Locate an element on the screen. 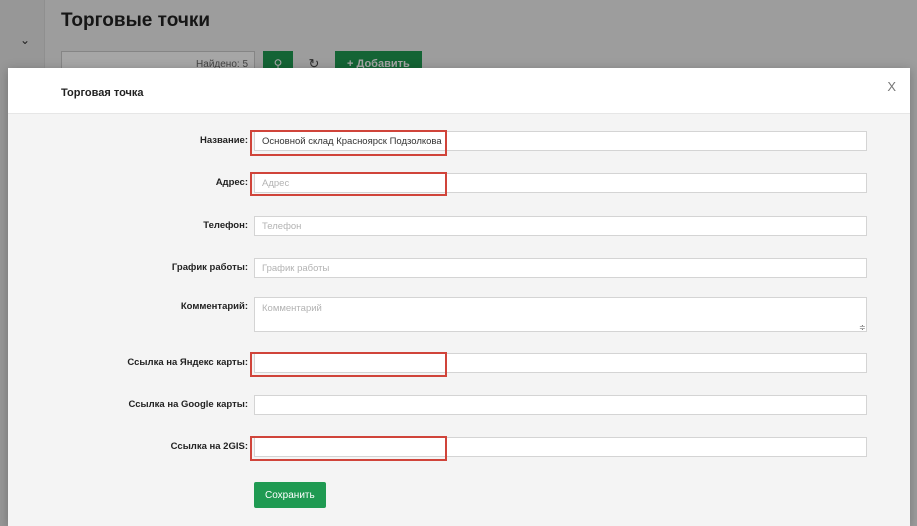  phone-label: Телефон: is located at coordinates (225, 225).